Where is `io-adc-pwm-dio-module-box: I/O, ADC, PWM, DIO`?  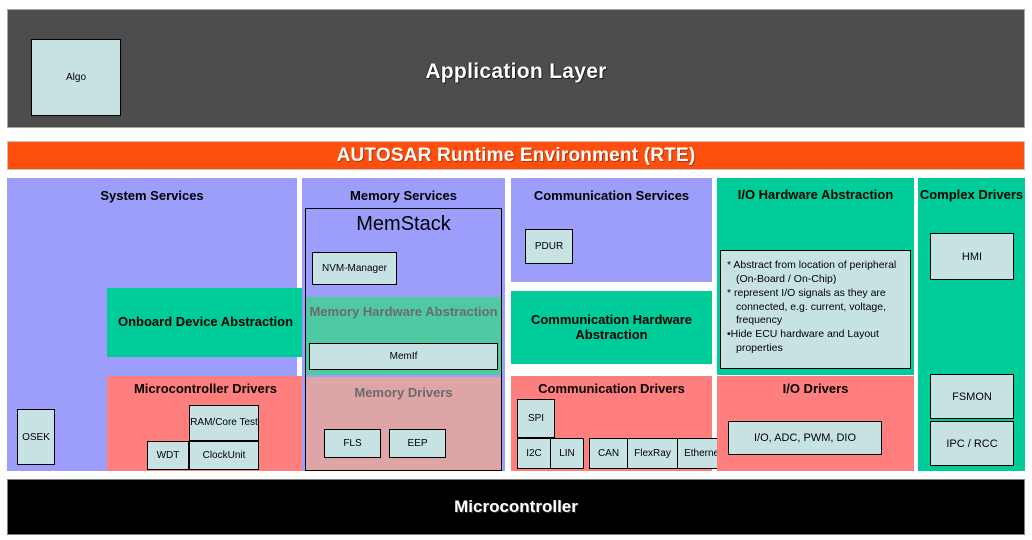
io-adc-pwm-dio-module-box: I/O, ADC, PWM, DIO is located at coordinates (805, 438).